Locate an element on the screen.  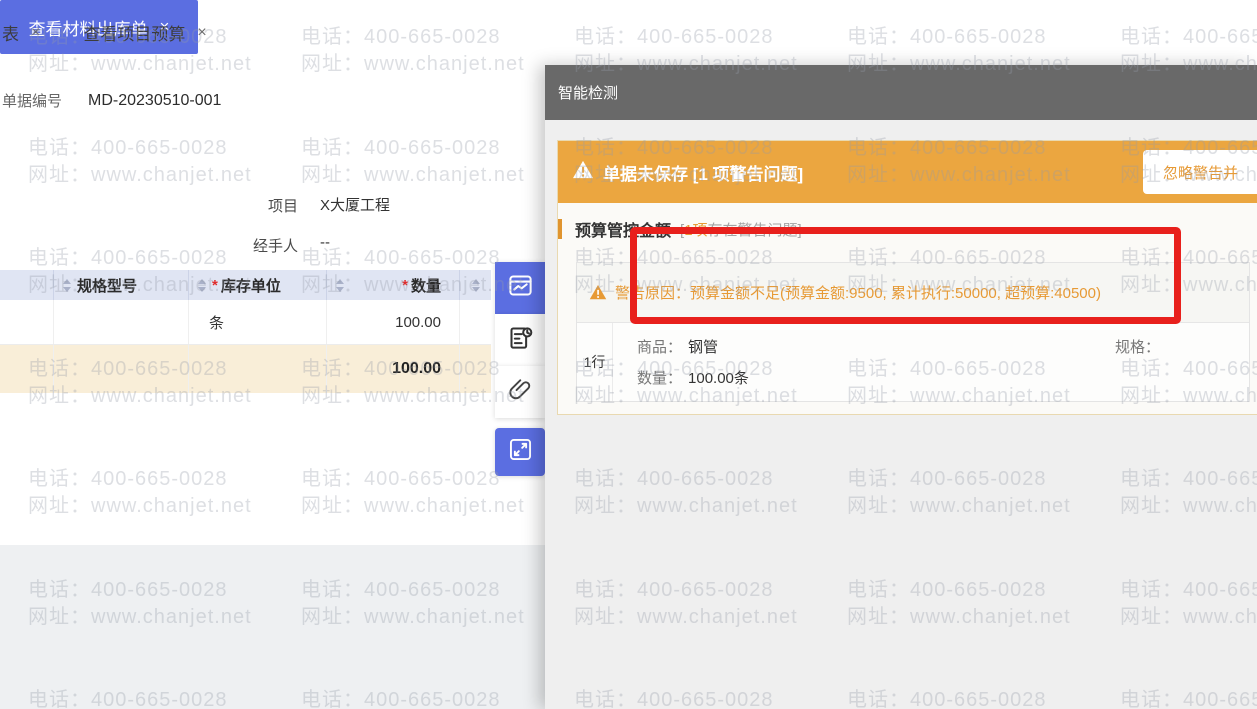
doc-number-value: MD-20230510-001 is located at coordinates (155, 100).